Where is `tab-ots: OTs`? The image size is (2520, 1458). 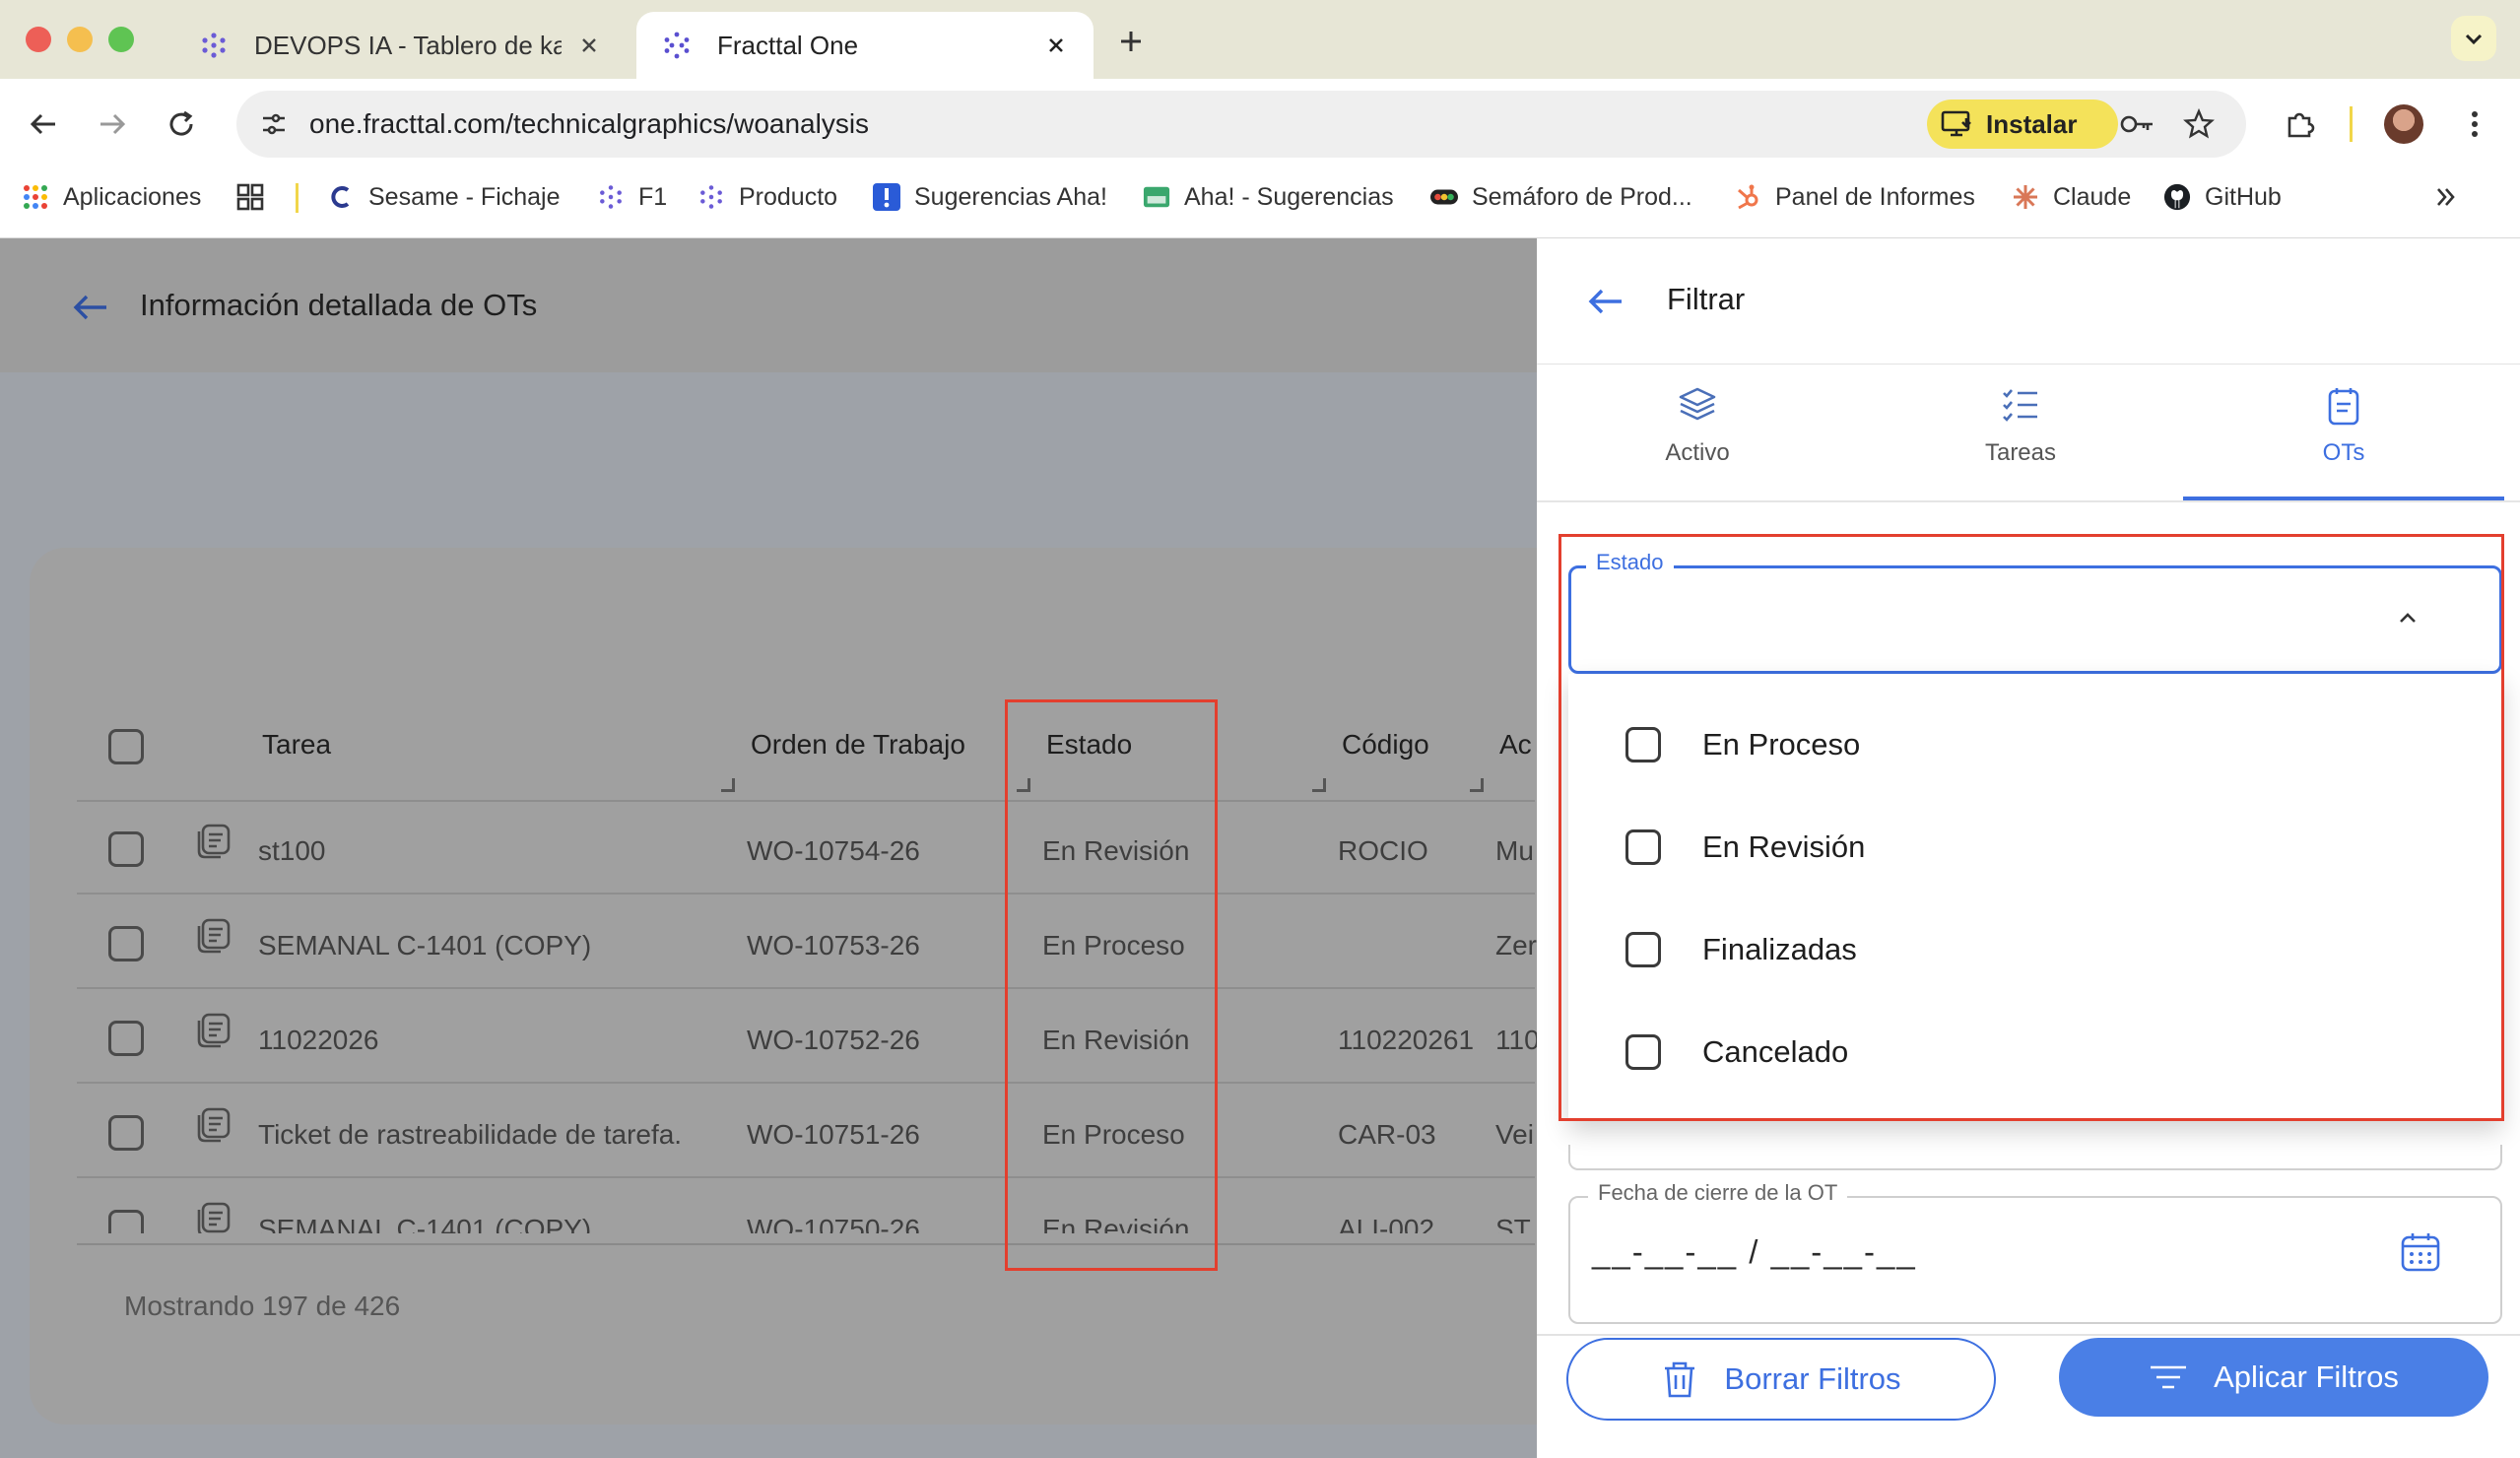 tab-ots: OTs is located at coordinates (2343, 438).